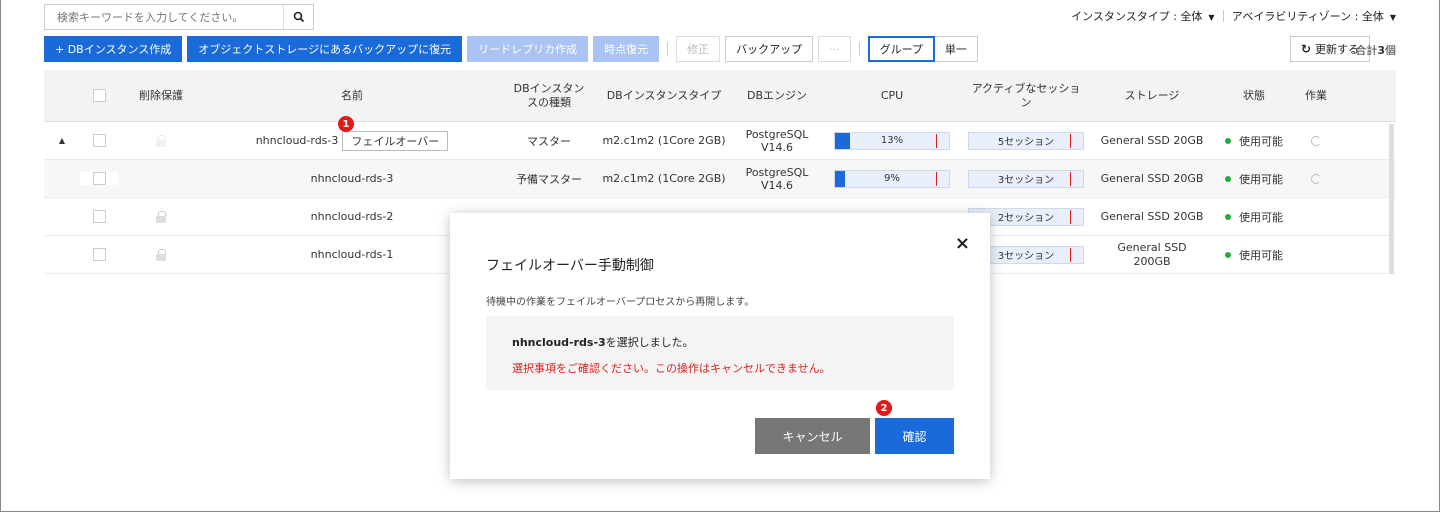  What do you see at coordinates (352, 95) in the screenshot?
I see `header-name: 名前` at bounding box center [352, 95].